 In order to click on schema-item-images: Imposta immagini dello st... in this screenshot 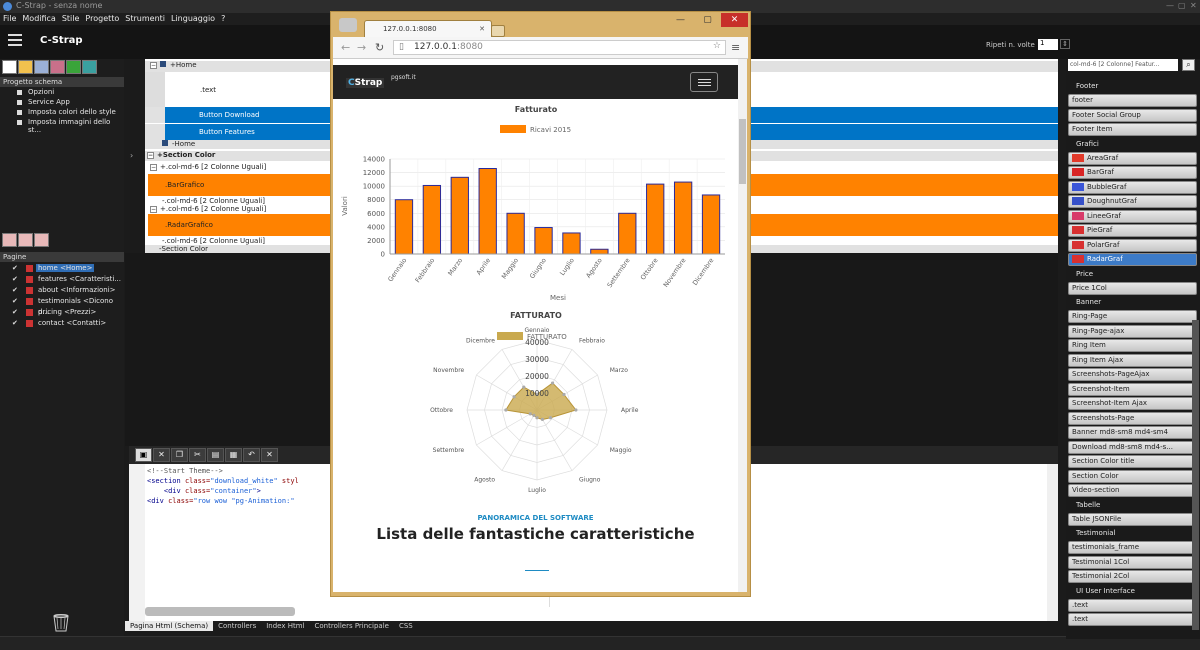, I will do `click(62, 126)`.